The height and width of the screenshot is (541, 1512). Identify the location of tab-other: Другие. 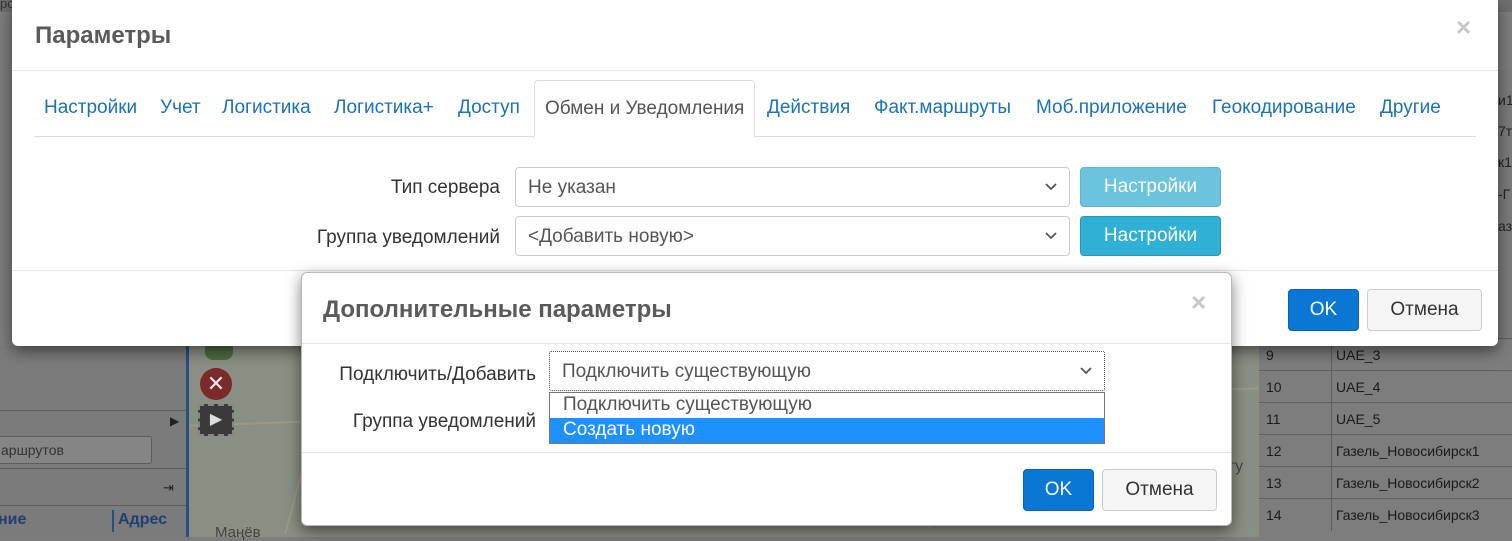
(1410, 108).